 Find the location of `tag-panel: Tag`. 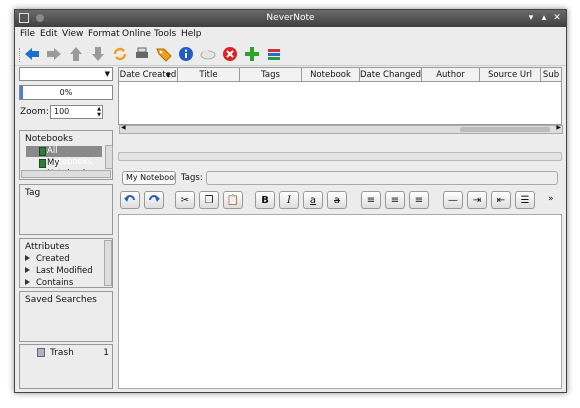

tag-panel: Tag is located at coordinates (66, 209).